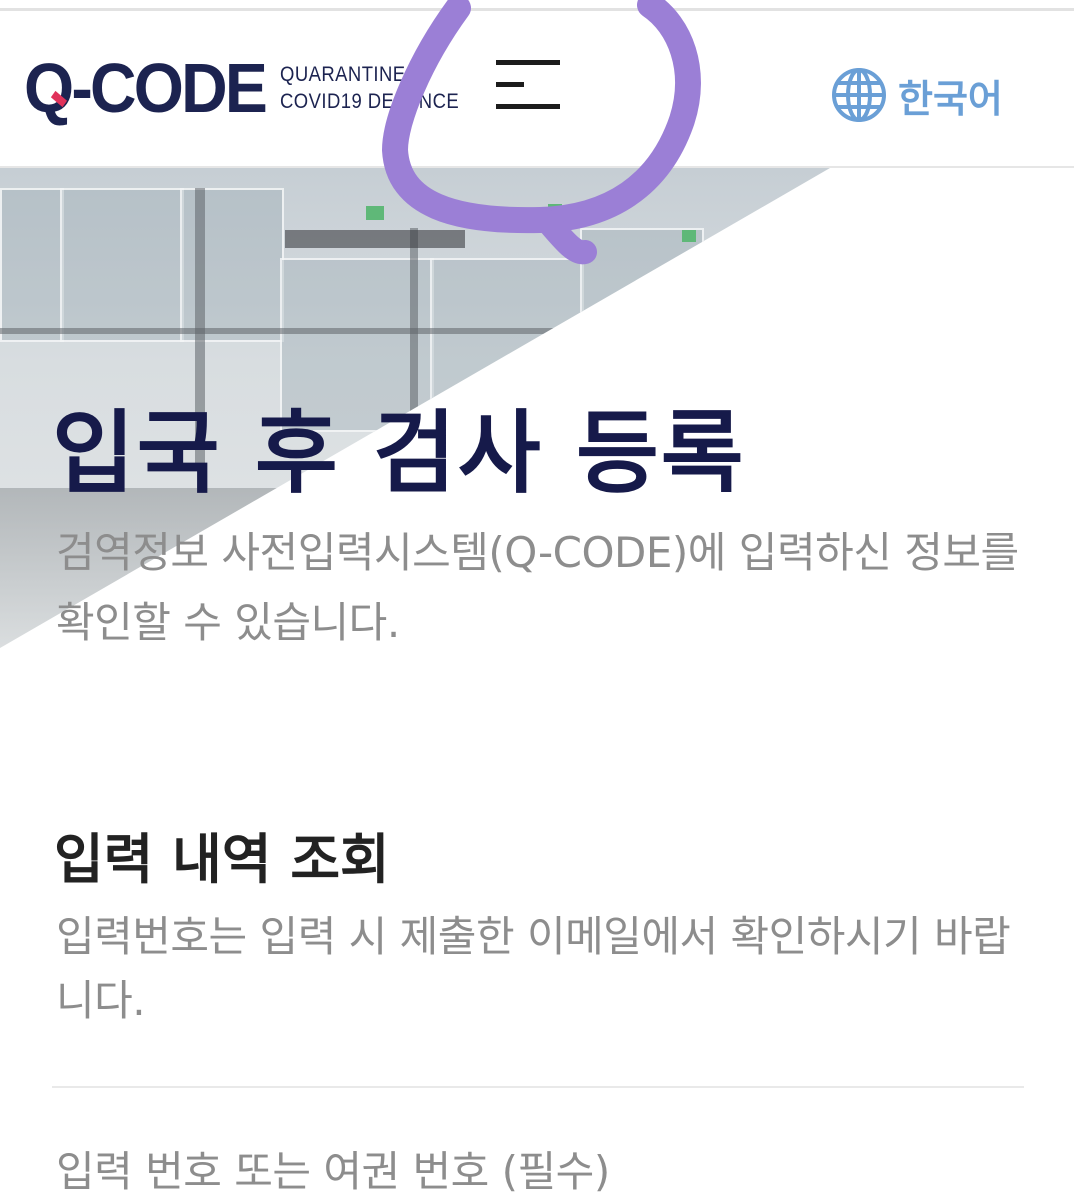 The height and width of the screenshot is (1200, 1074). I want to click on site-header: Q-CODE QUARANTINE COVID19 DEFENCE 한국어, so click(537, 89).